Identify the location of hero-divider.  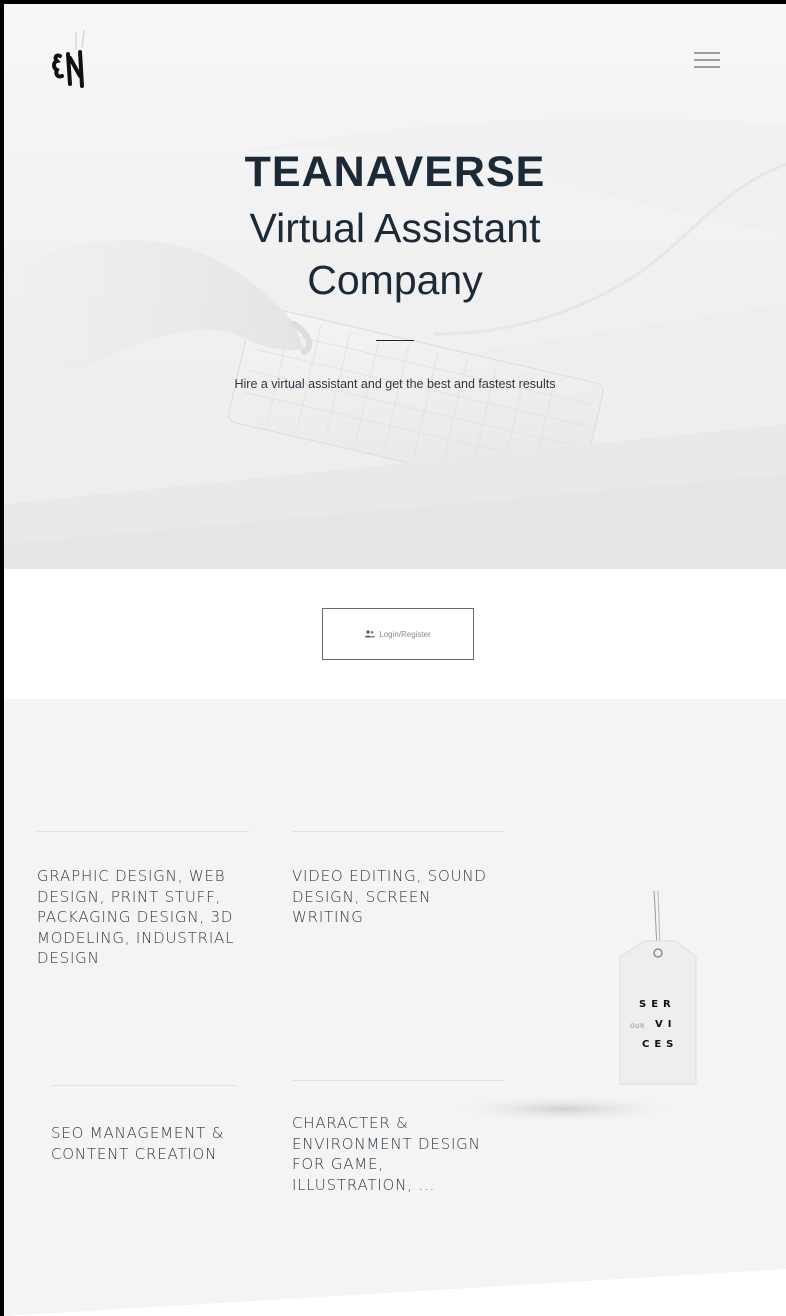
(395, 340).